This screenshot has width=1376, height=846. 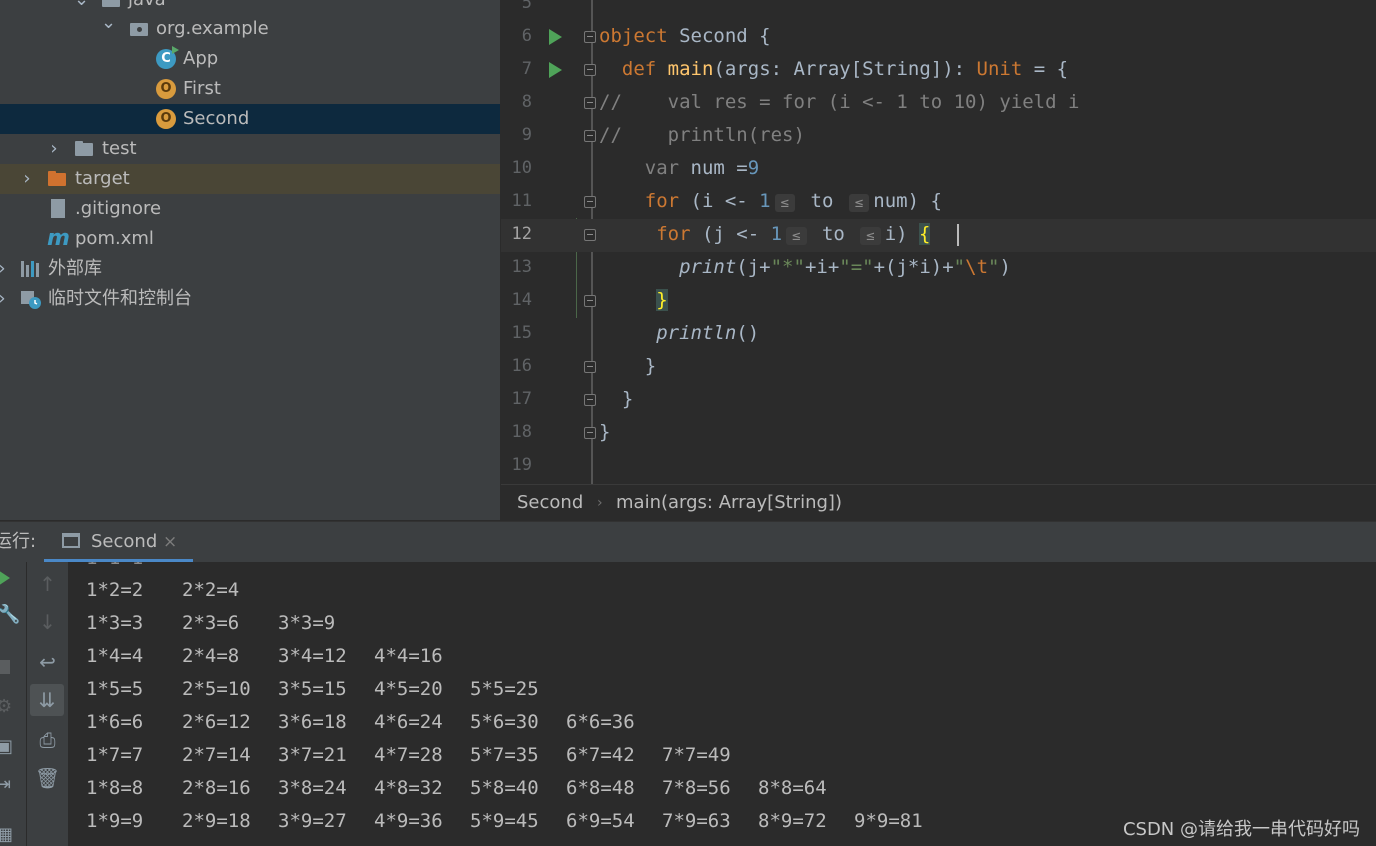 I want to click on code-line: 13 print(j+"*"+i+"="+(j*i)+"\t"), so click(x=938, y=268).